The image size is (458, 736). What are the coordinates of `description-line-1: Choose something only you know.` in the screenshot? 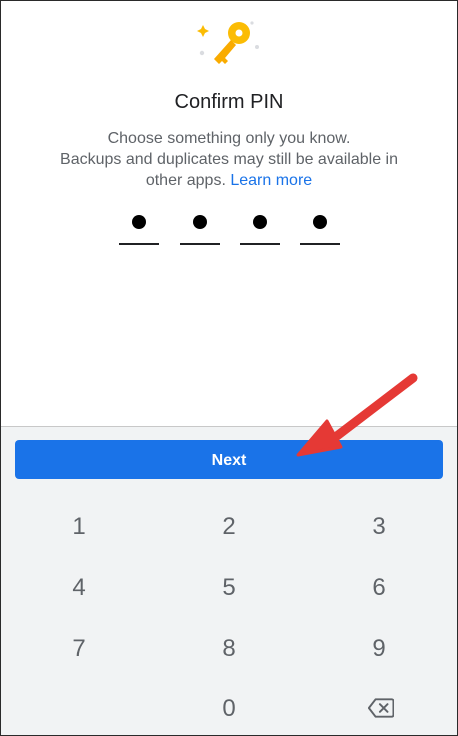 It's located at (229, 138).